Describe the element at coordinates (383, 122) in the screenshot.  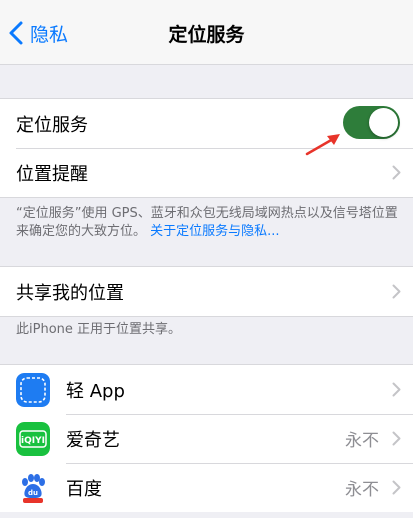
I see `toggle-knob` at that location.